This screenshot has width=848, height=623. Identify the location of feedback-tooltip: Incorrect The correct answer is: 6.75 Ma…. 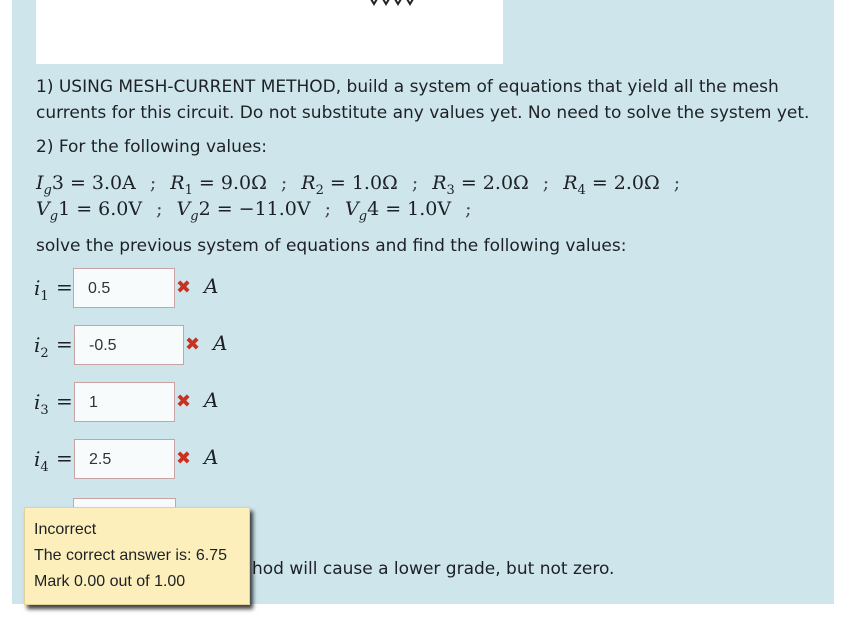
(137, 556).